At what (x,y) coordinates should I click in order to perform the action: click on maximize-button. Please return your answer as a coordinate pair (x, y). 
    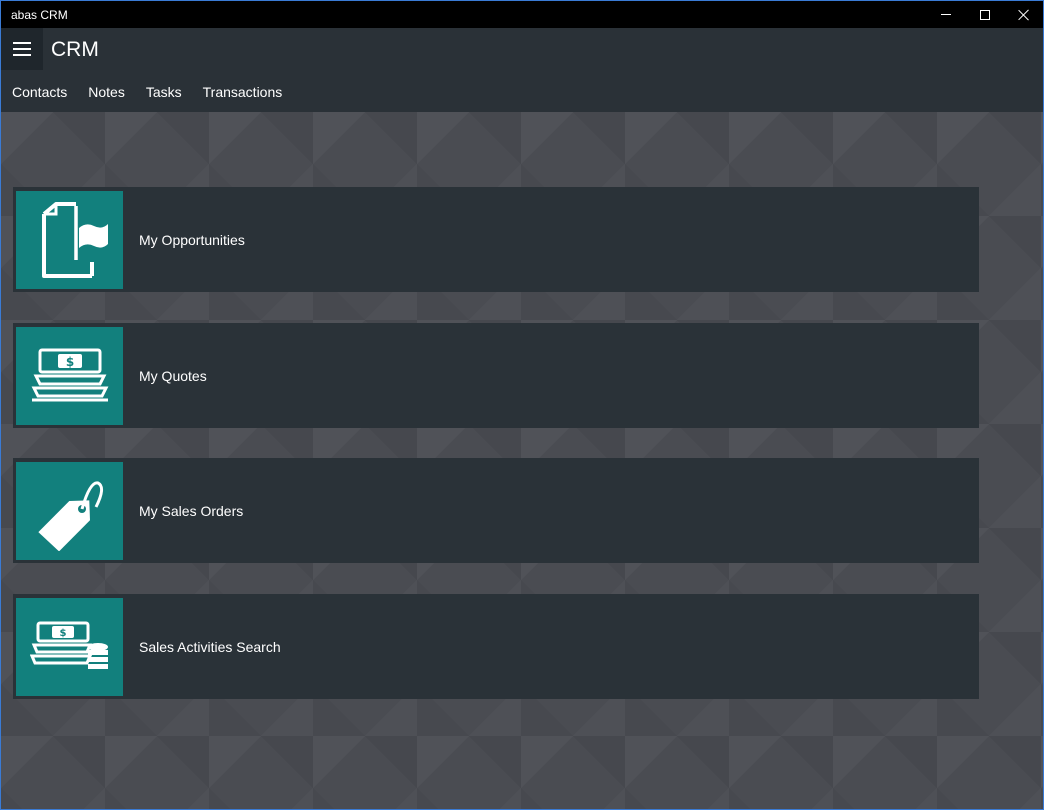
    Looking at the image, I should click on (984, 14).